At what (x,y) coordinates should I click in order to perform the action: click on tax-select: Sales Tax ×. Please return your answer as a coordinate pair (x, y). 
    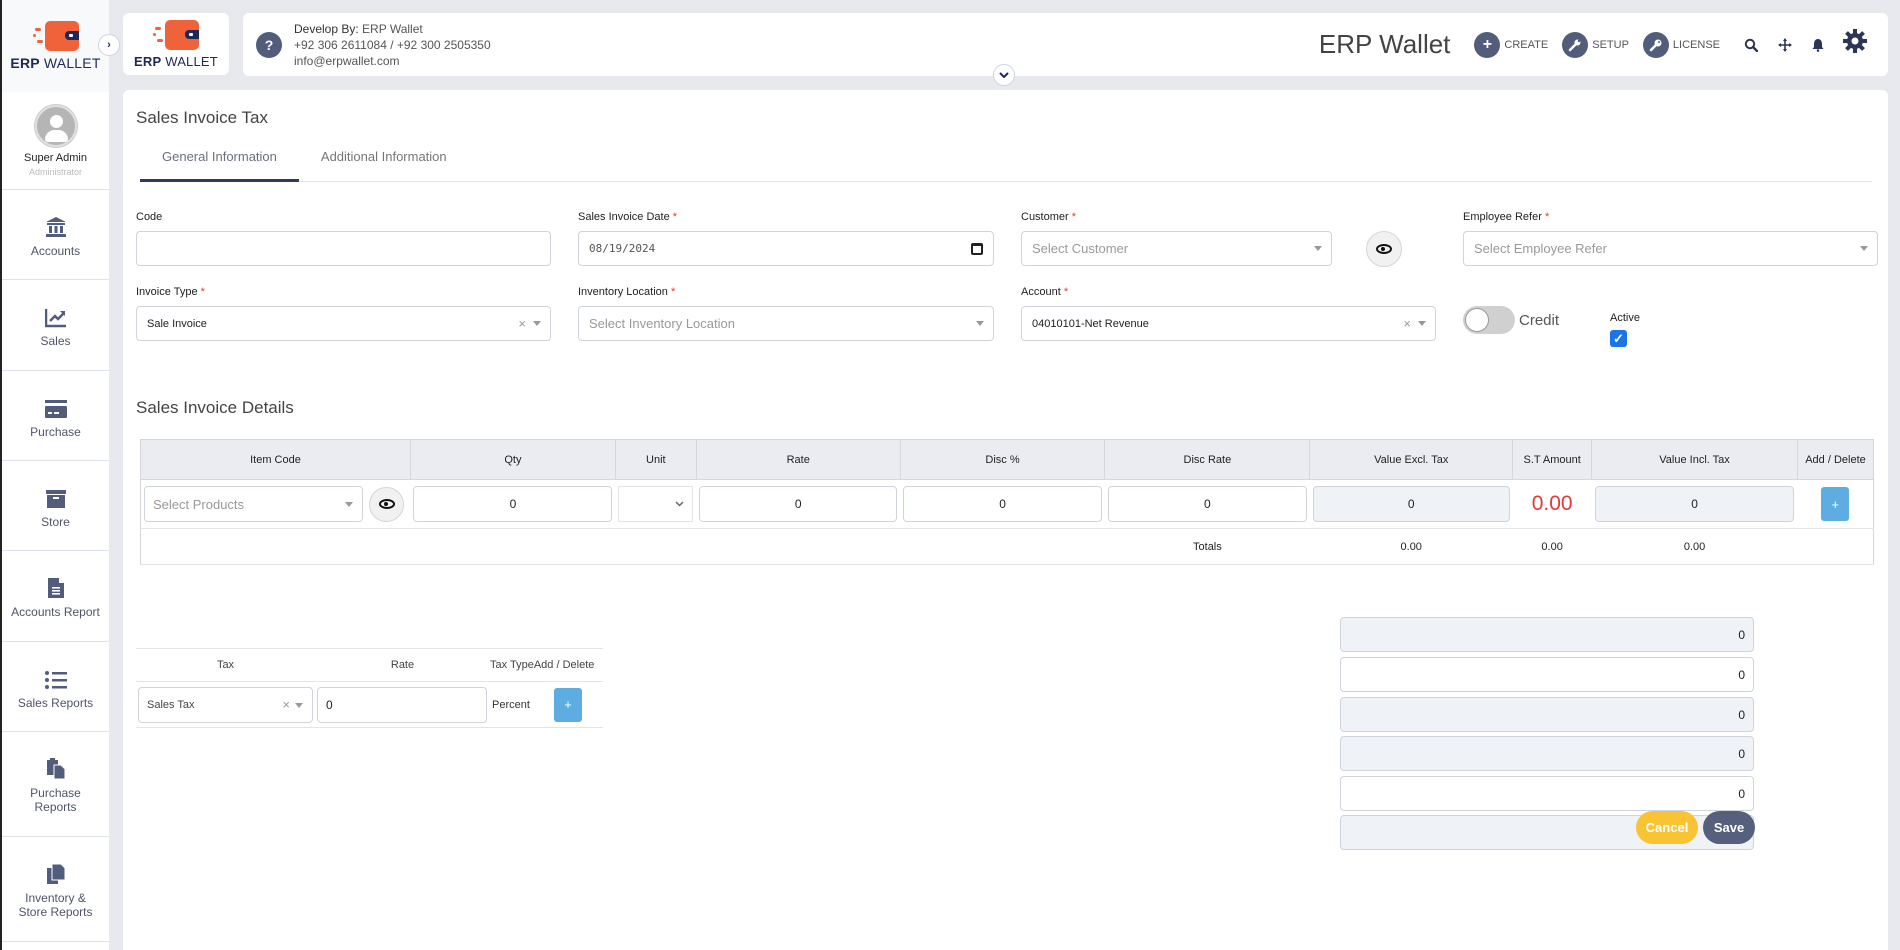
    Looking at the image, I should click on (225, 704).